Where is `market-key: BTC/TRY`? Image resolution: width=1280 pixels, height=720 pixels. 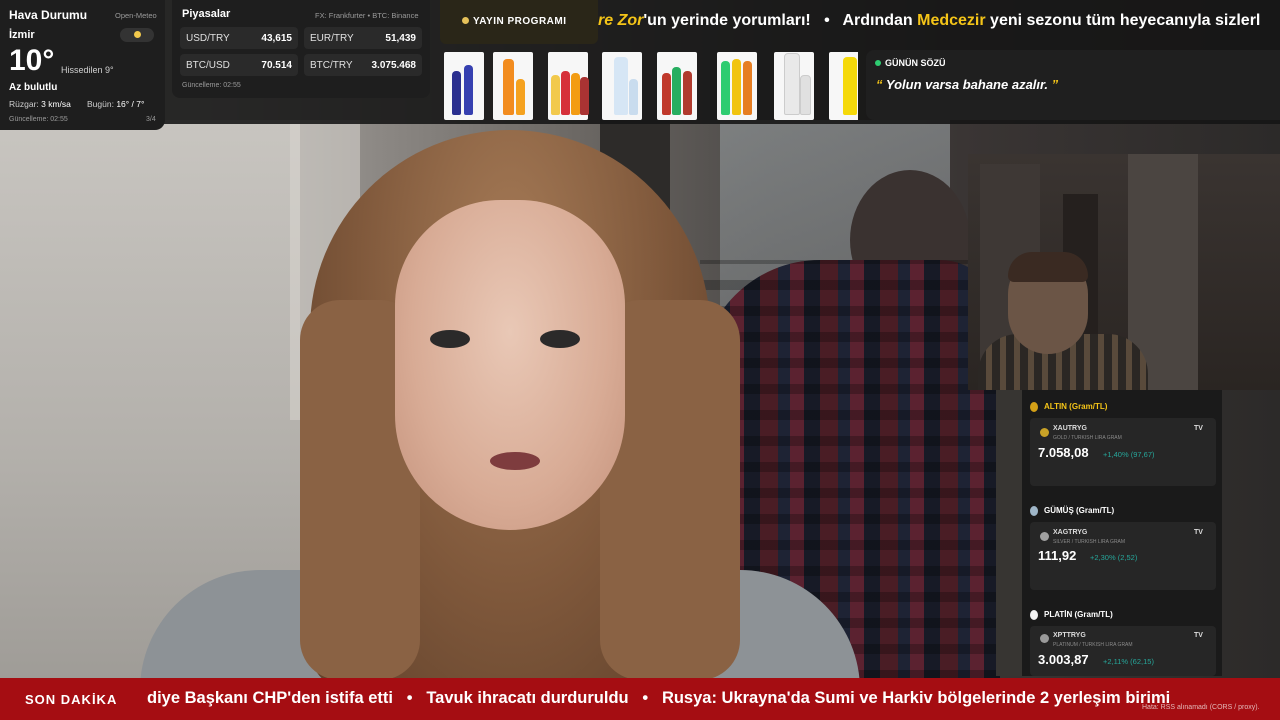 market-key: BTC/TRY is located at coordinates (331, 65).